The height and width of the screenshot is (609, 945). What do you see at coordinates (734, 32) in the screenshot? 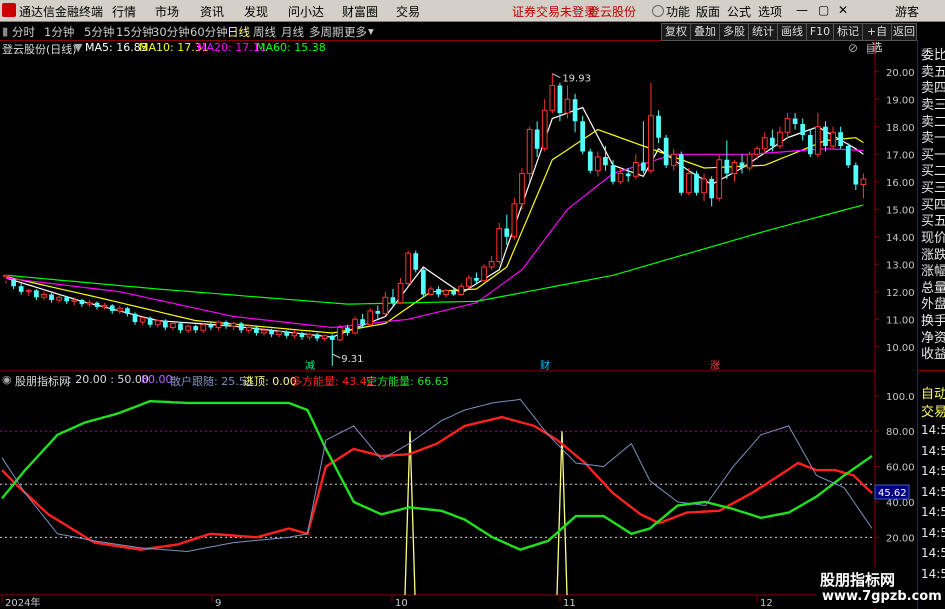
I see `multi-stock-button: 多股` at bounding box center [734, 32].